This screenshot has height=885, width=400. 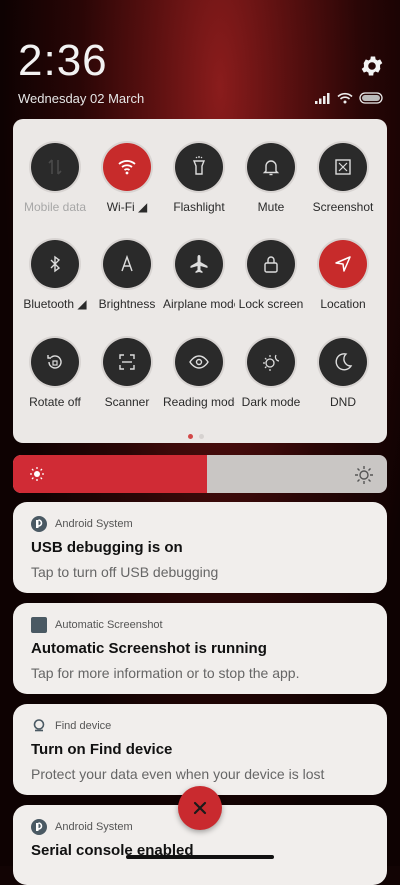 What do you see at coordinates (149, 648) in the screenshot?
I see `notification-title: Automatic Screenshot is running` at bounding box center [149, 648].